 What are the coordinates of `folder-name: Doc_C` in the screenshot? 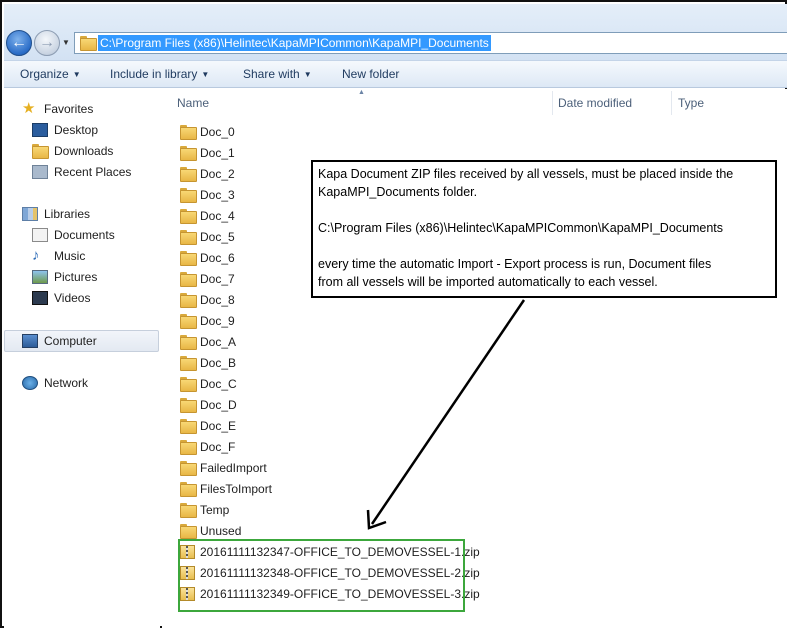 It's located at (218, 384).